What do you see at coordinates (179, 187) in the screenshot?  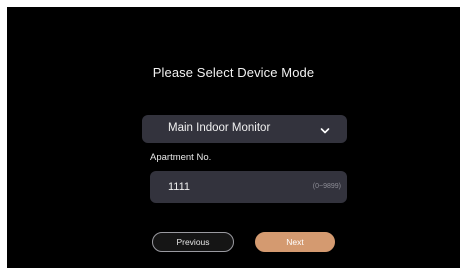 I see `apartment-number-value: 1111` at bounding box center [179, 187].